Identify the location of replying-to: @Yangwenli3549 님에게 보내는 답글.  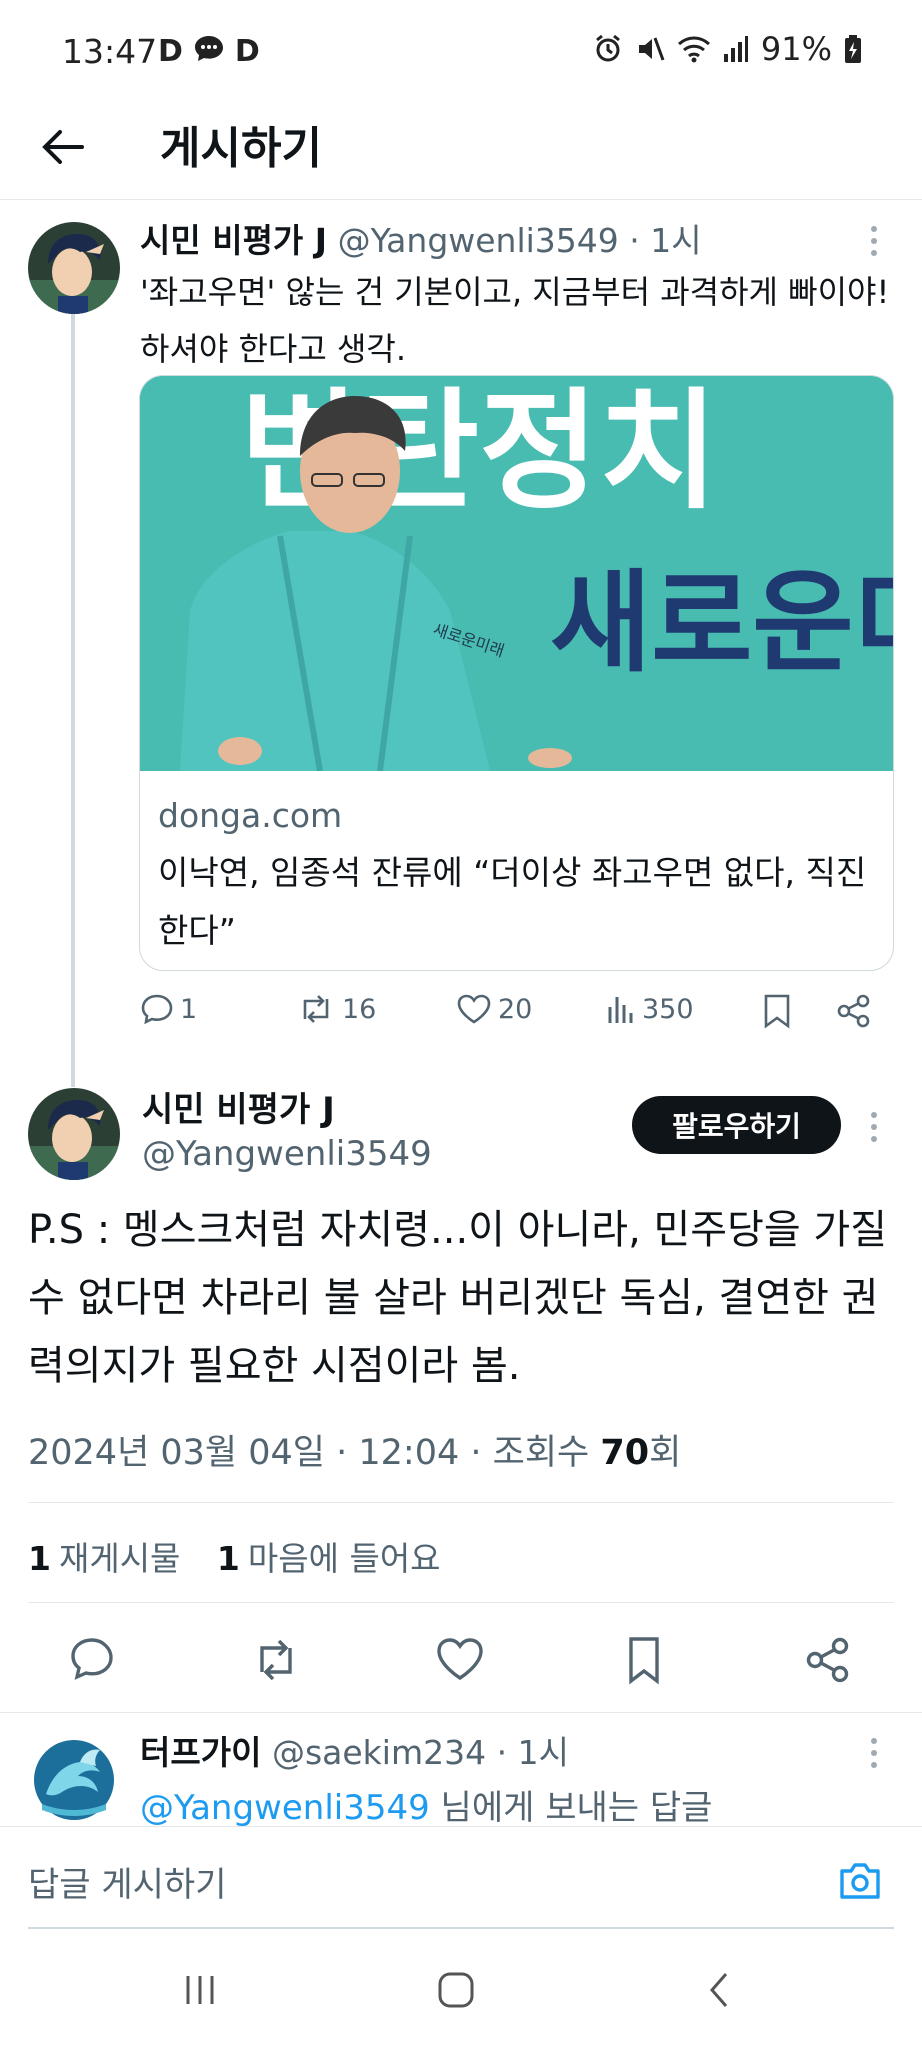
(426, 1804).